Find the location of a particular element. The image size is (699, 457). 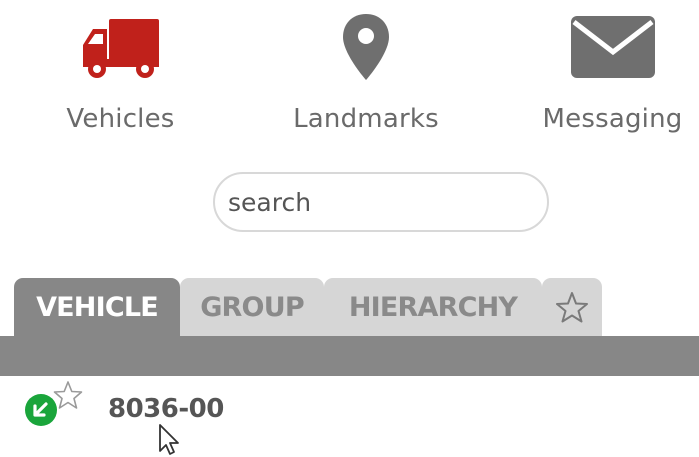

nav-landmarks: Landmarks is located at coordinates (366, 73).